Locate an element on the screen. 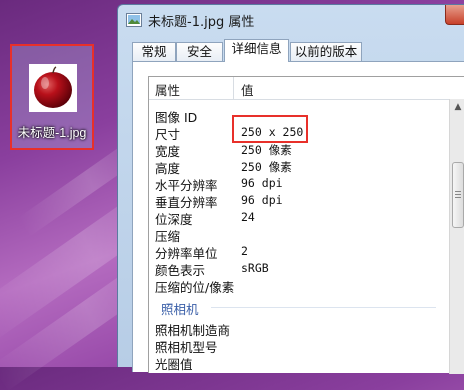 The image size is (464, 390). title-bar: 未标题-1.jpg 属性 is located at coordinates (291, 19).